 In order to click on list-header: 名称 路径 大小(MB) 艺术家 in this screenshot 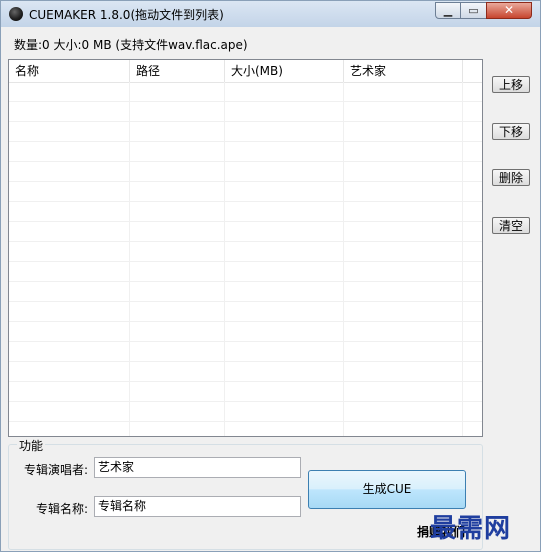, I will do `click(245, 71)`.